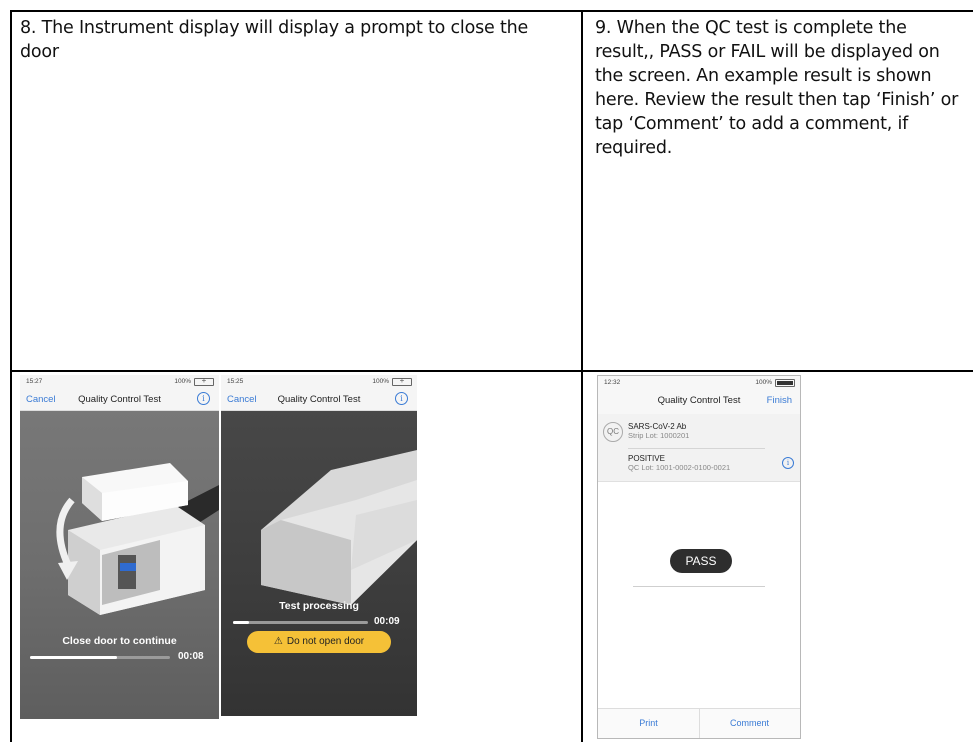 The image size is (973, 742). I want to click on close-door-message: Close door to continue, so click(119, 641).